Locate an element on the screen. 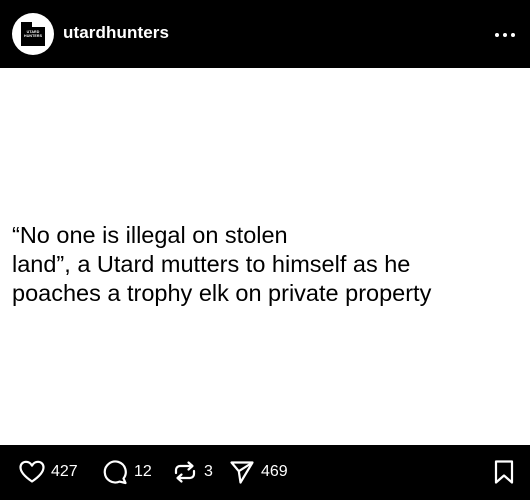 The image size is (530, 500). send-icon is located at coordinates (242, 472).